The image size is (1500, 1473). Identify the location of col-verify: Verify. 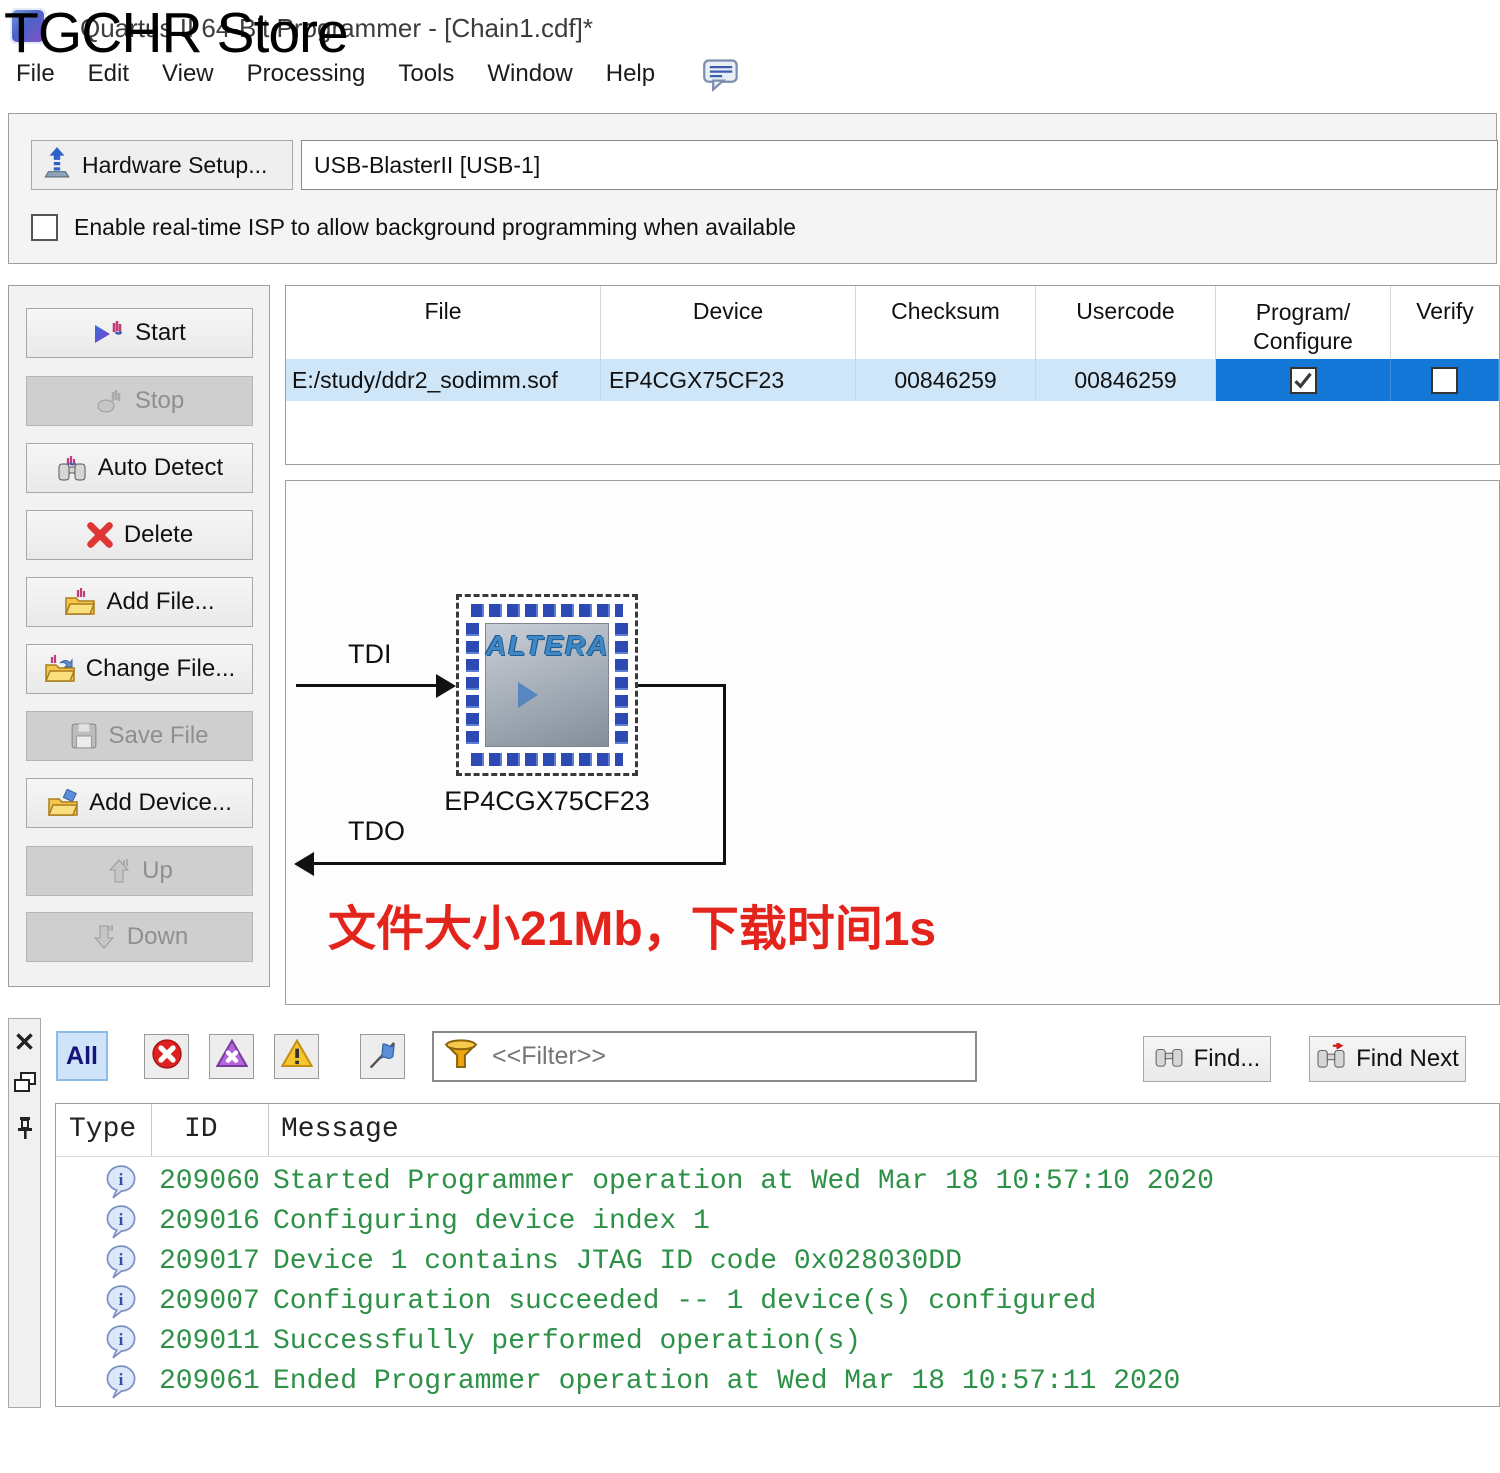
(1445, 322).